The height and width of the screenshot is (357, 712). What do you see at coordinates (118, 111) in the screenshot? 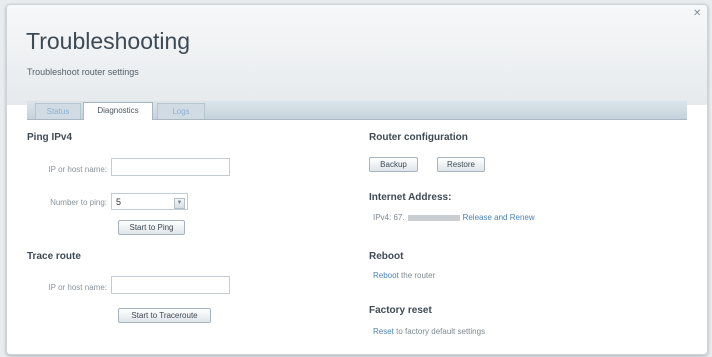
I see `tab-diagnostics: Diagnostics` at bounding box center [118, 111].